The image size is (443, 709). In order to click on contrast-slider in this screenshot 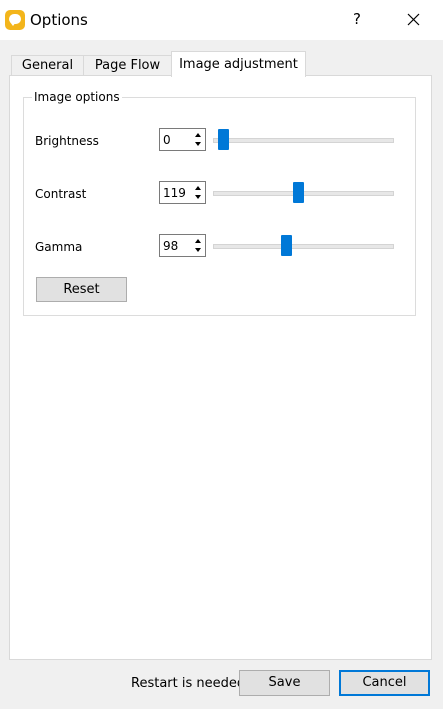, I will do `click(303, 193)`.